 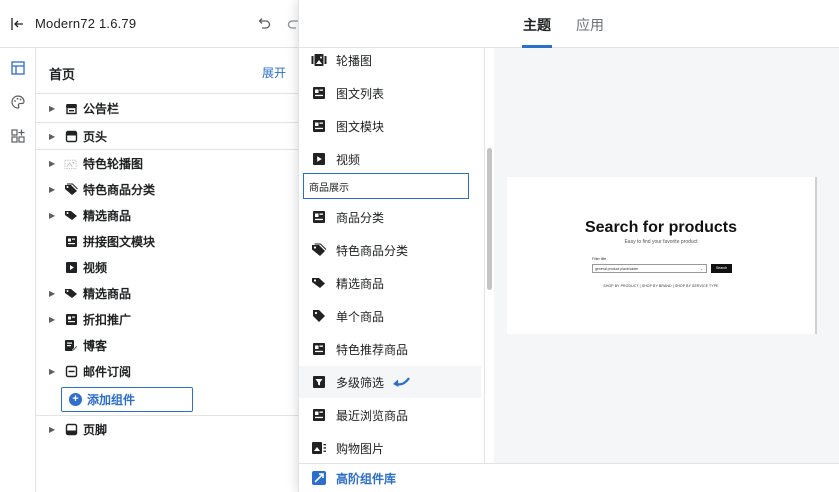 What do you see at coordinates (168, 293) in the screenshot?
I see `sidebar-item-featured-products-2: ▶ 精选商品` at bounding box center [168, 293].